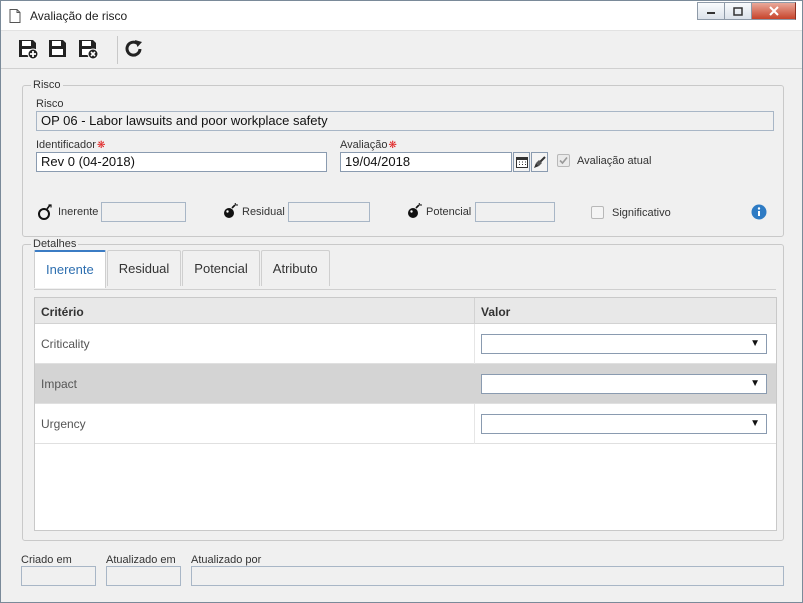 The image size is (803, 603). I want to click on save-close-button, so click(88, 49).